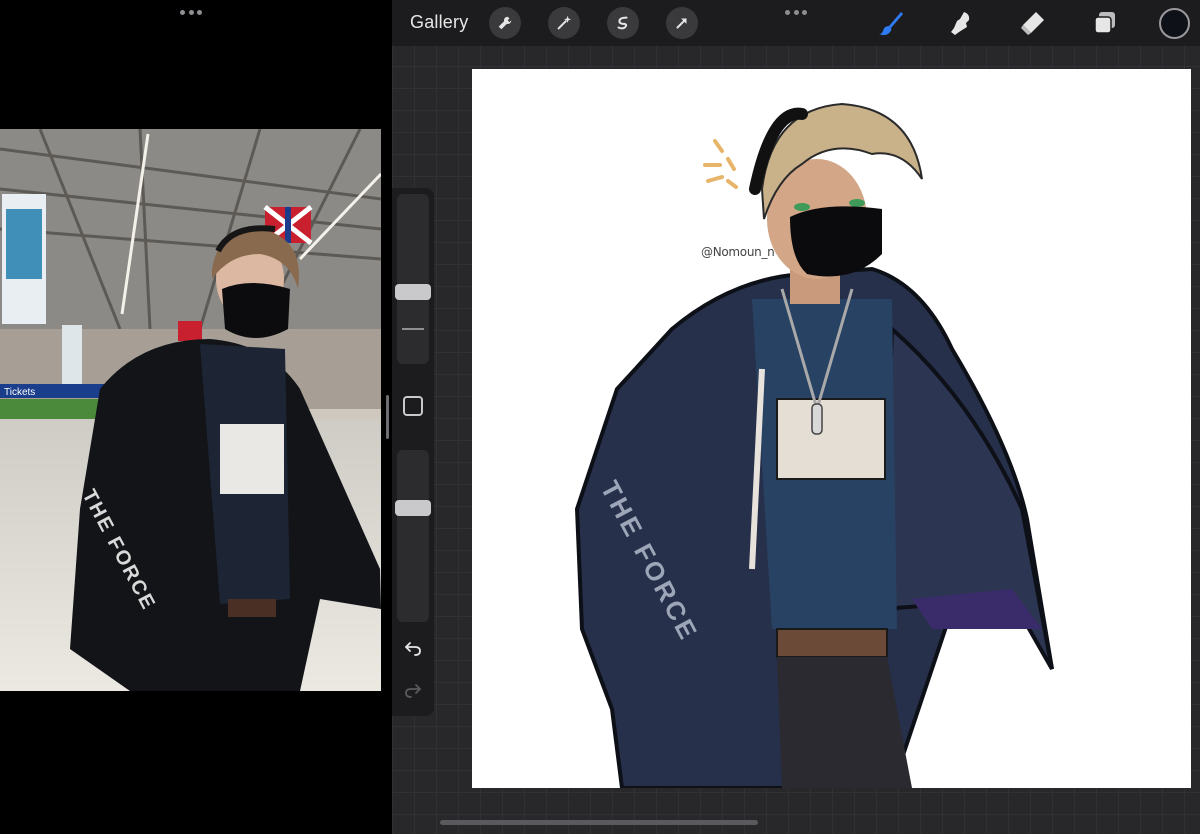 The width and height of the screenshot is (1200, 834). Describe the element at coordinates (1032, 23) in the screenshot. I see `eraser-icon` at that location.